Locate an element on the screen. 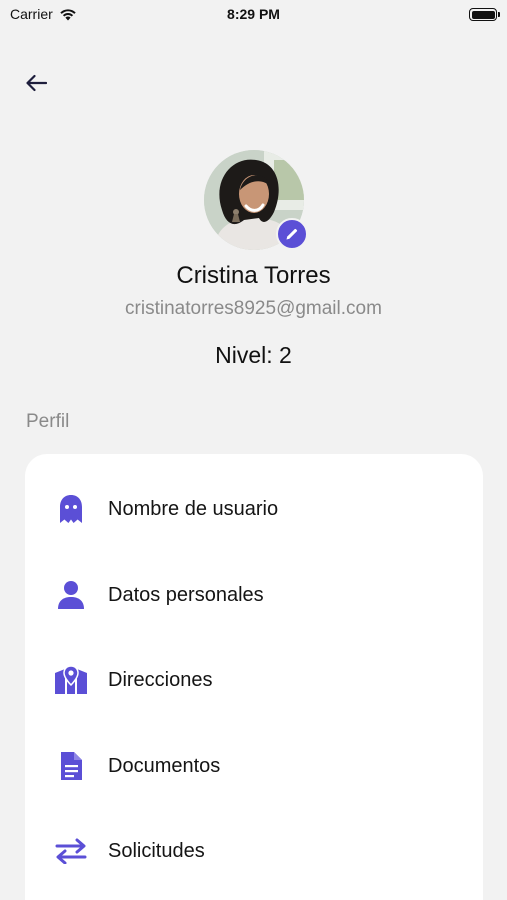 Image resolution: width=507 pixels, height=900 pixels. menu-item-personal-data: Datos personales is located at coordinates (254, 595).